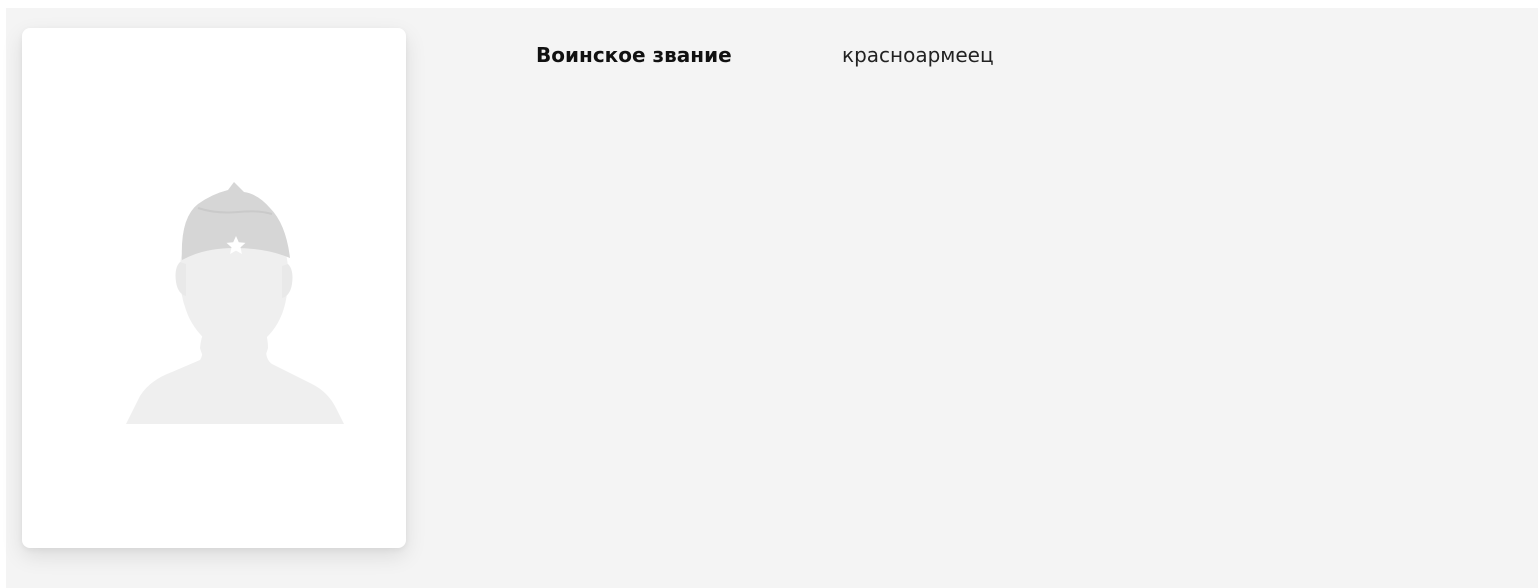  Describe the element at coordinates (765, 55) in the screenshot. I see `rank-field-row: Воинское звание красноармеец` at that location.